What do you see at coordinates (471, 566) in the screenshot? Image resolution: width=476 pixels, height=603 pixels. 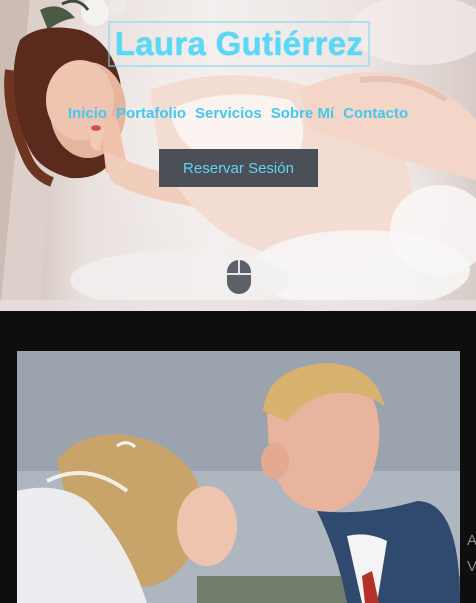 I see `side-text-line-2: V` at bounding box center [471, 566].